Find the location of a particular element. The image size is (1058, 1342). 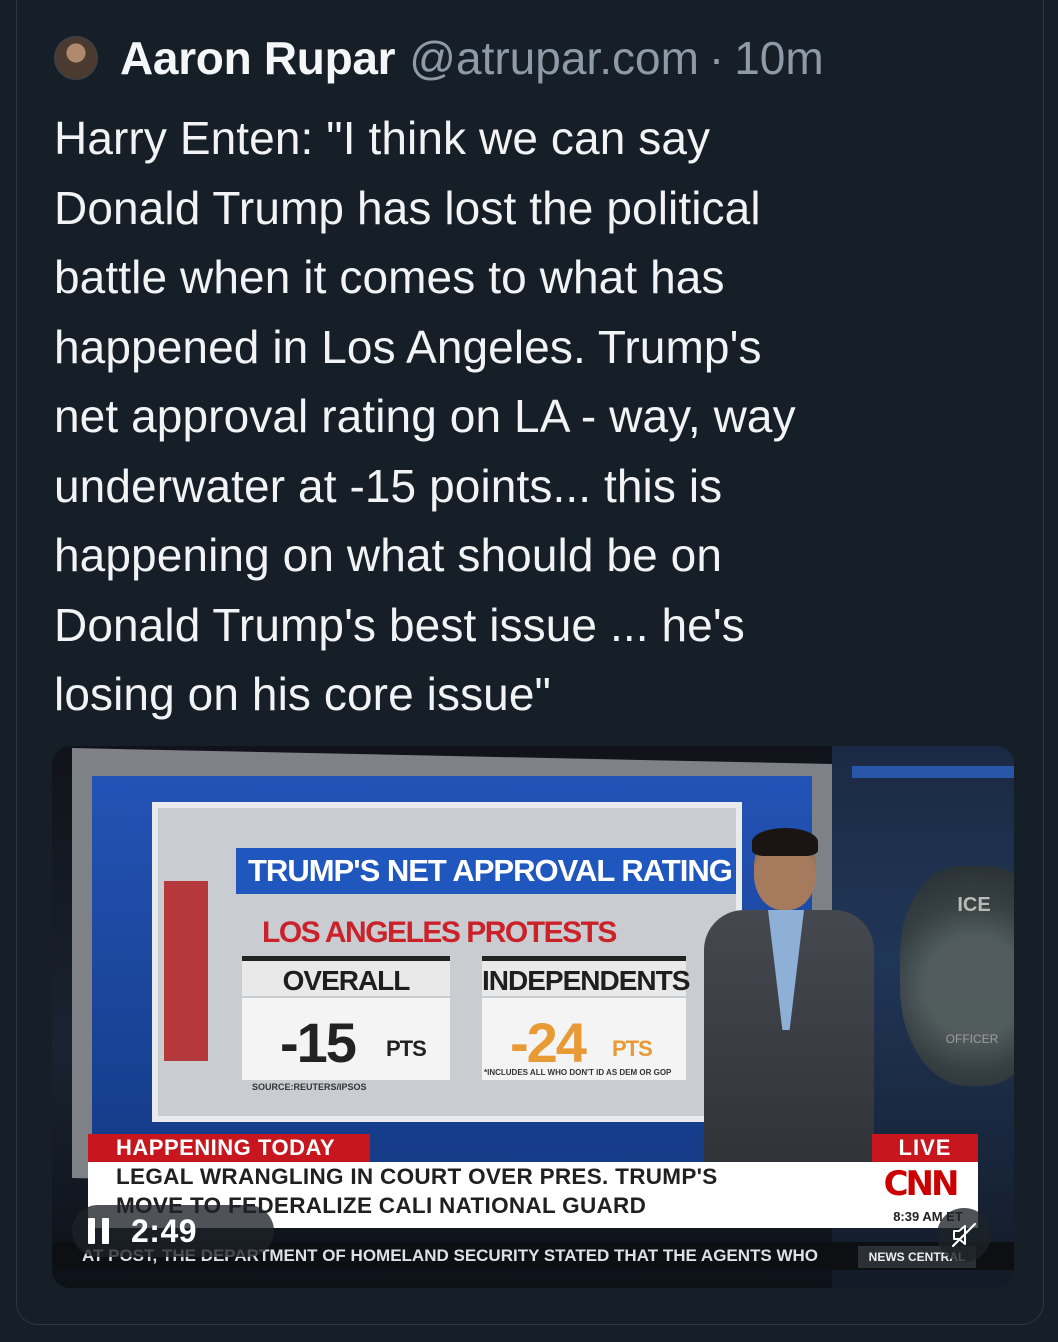

presenter-hair is located at coordinates (785, 842).